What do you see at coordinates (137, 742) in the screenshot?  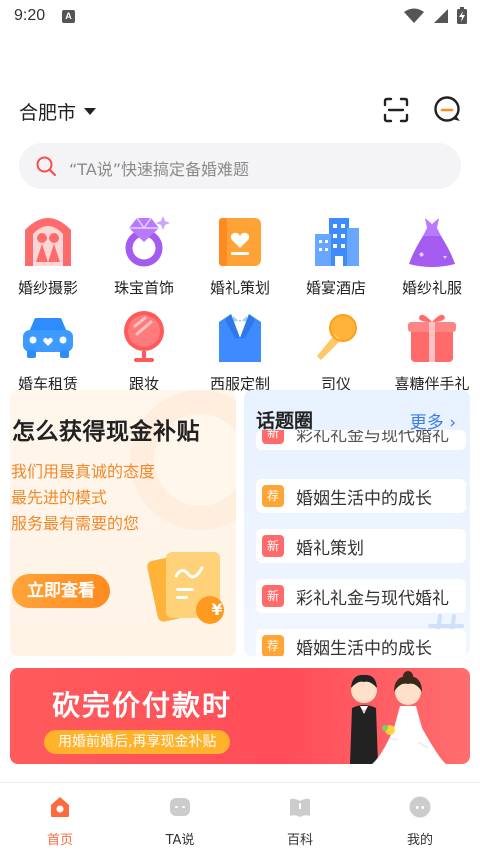 I see `banner-subtitle: 用婚前婚后,再享现金补贴` at bounding box center [137, 742].